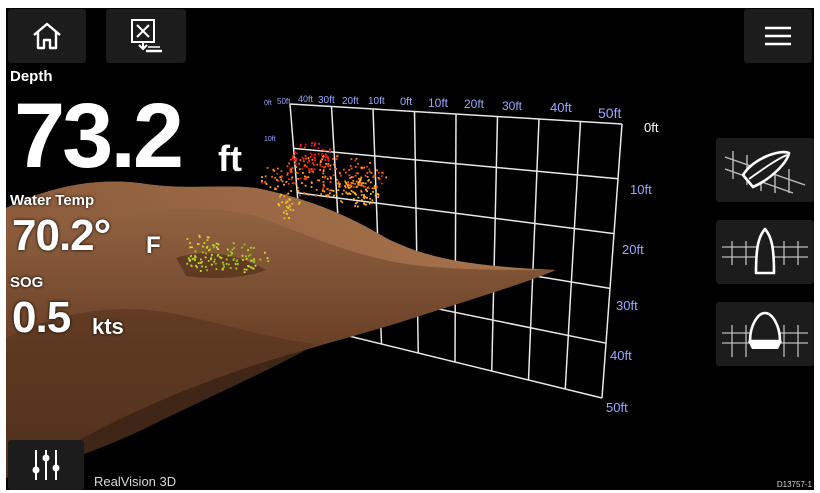 Image resolution: width=820 pixels, height=493 pixels. Describe the element at coordinates (47, 36) in the screenshot. I see `home-button` at that location.